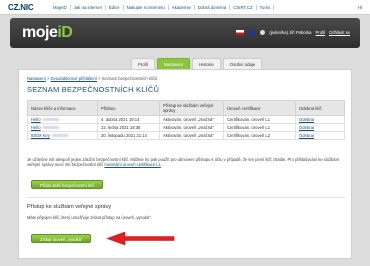  Describe the element at coordinates (206, 63) in the screenshot. I see `tab-historie: Historie` at that location.